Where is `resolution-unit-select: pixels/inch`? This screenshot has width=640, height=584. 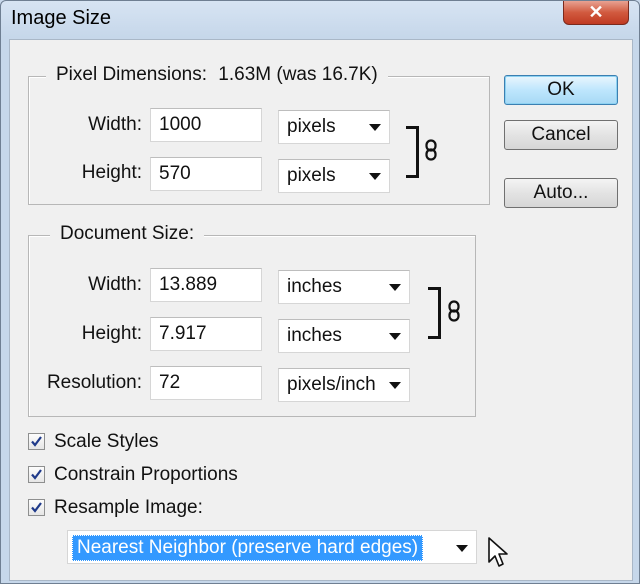
resolution-unit-select: pixels/inch is located at coordinates (344, 385).